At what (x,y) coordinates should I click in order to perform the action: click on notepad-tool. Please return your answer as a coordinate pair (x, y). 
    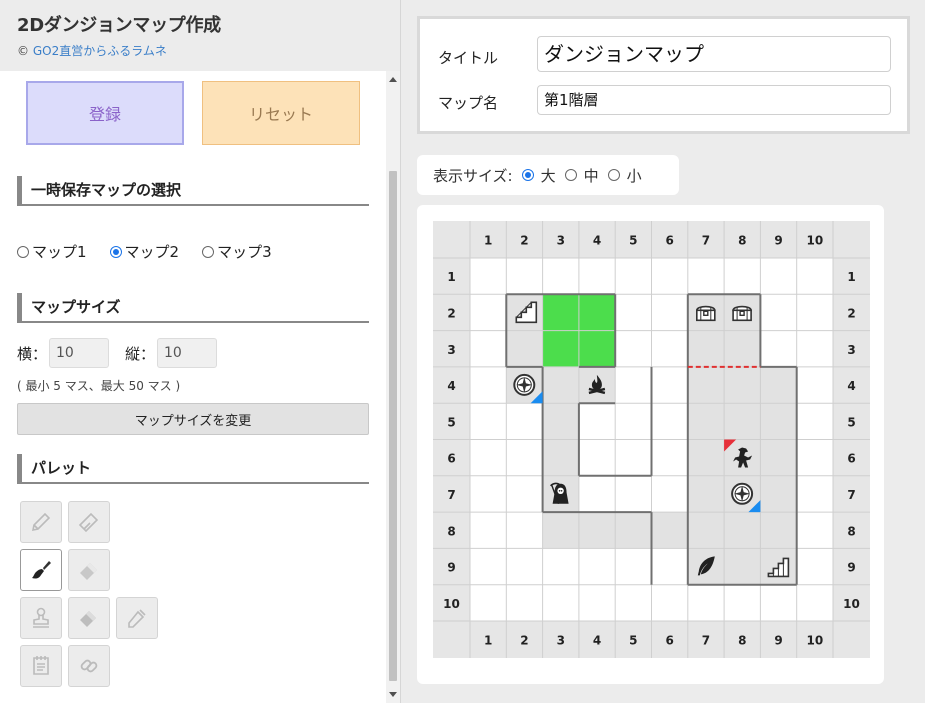
    Looking at the image, I should click on (41, 666).